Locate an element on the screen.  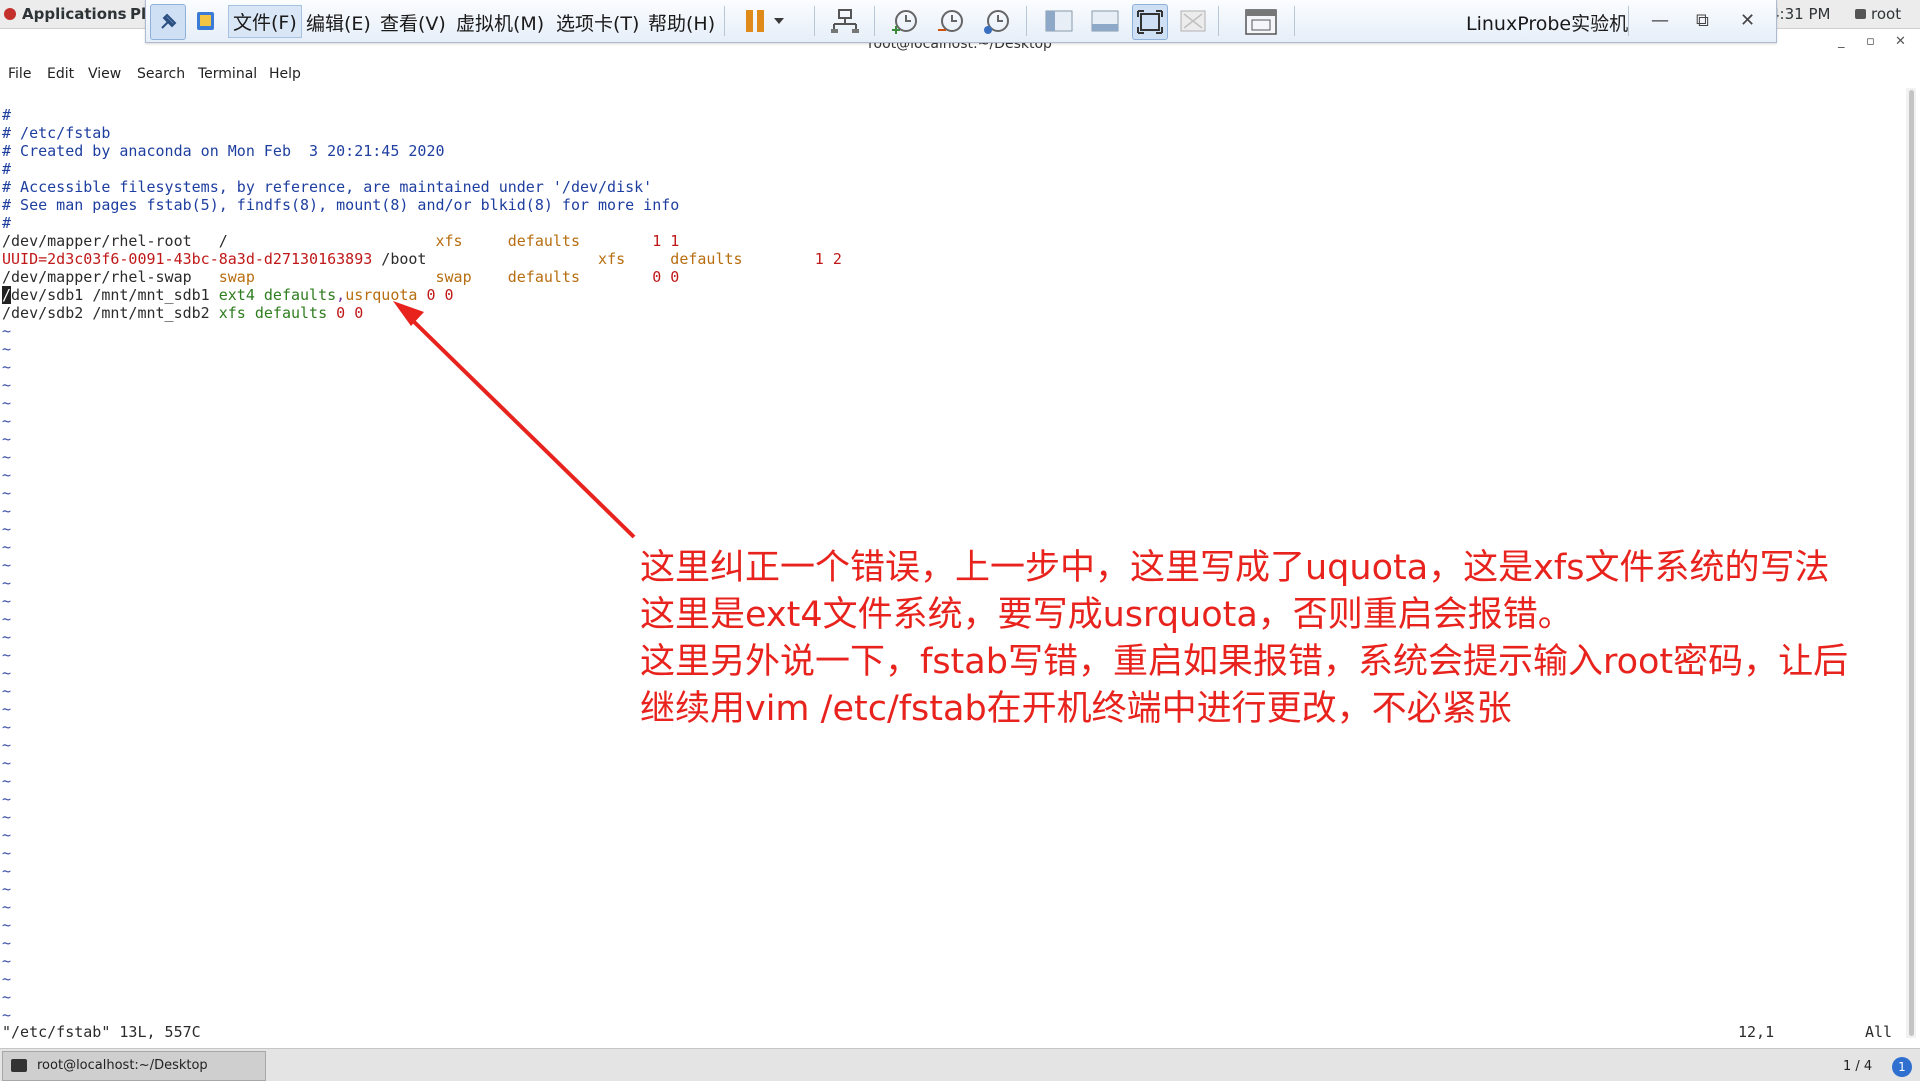
annotation-line: 这里另外说一下，fstab写错，重启如果报错，系统会提示输入root密码，让后 is located at coordinates (1244, 662).